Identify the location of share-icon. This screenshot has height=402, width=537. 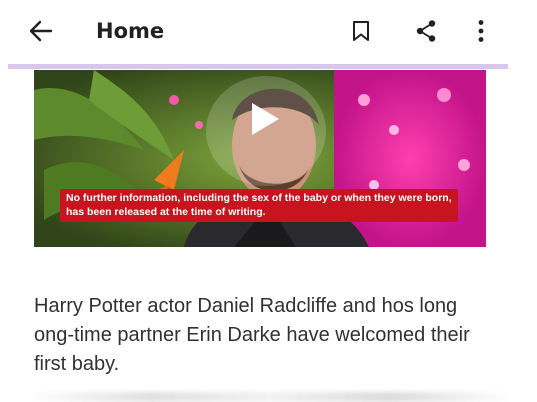
(426, 31).